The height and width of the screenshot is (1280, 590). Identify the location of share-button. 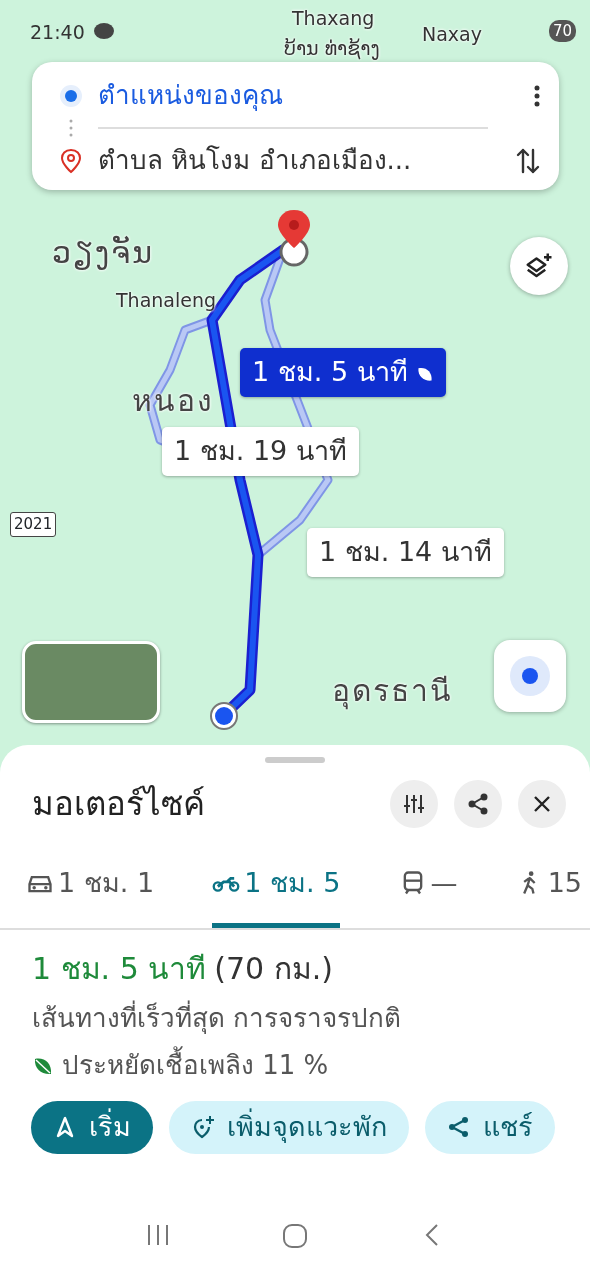
(478, 803).